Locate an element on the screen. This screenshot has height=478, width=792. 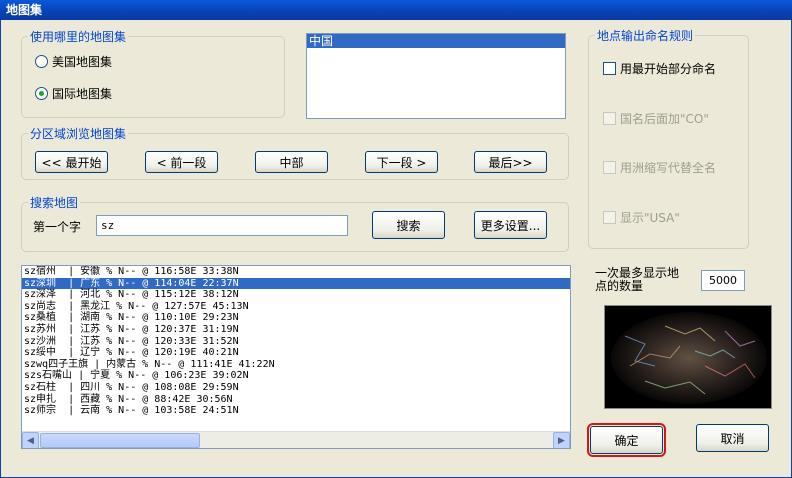
result-row: szs石嘴山 | 宁夏 % N-- @ 106:23E 39:02N is located at coordinates (296, 376).